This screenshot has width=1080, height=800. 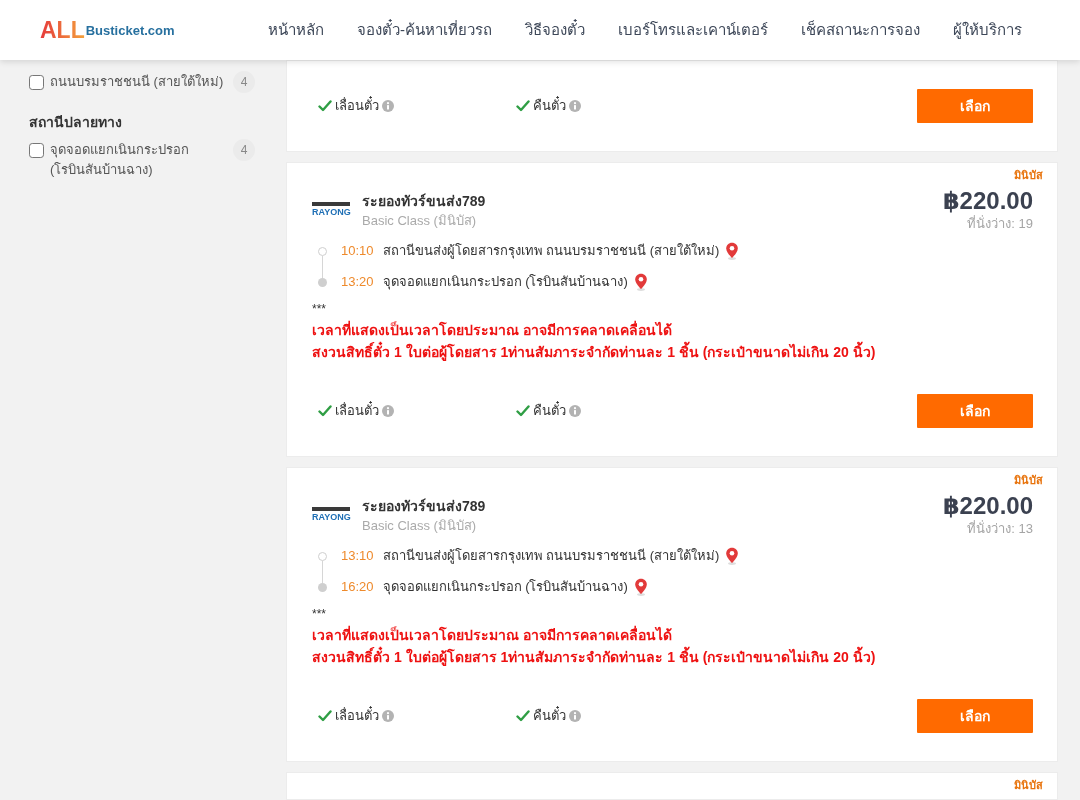 I want to click on logo-domain: Busticket.com, so click(x=130, y=31).